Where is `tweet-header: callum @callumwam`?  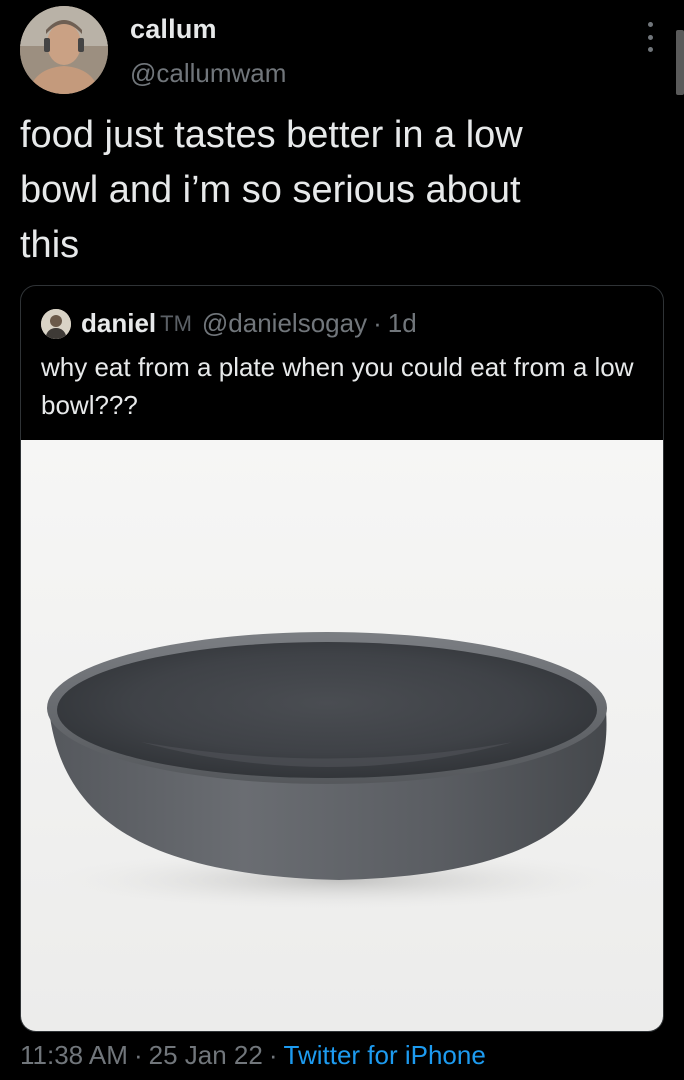 tweet-header: callum @callumwam is located at coordinates (342, 55).